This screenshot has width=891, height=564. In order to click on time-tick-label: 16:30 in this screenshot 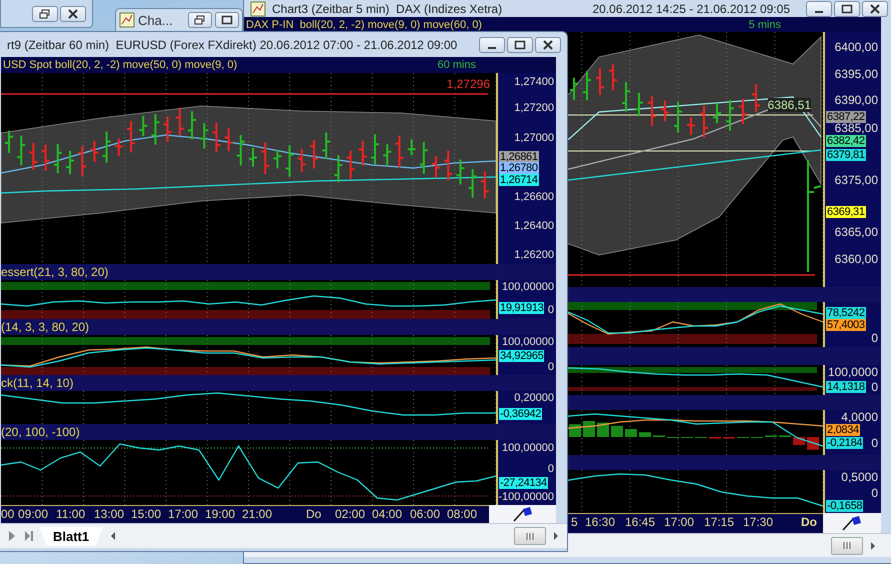, I will do `click(600, 522)`.